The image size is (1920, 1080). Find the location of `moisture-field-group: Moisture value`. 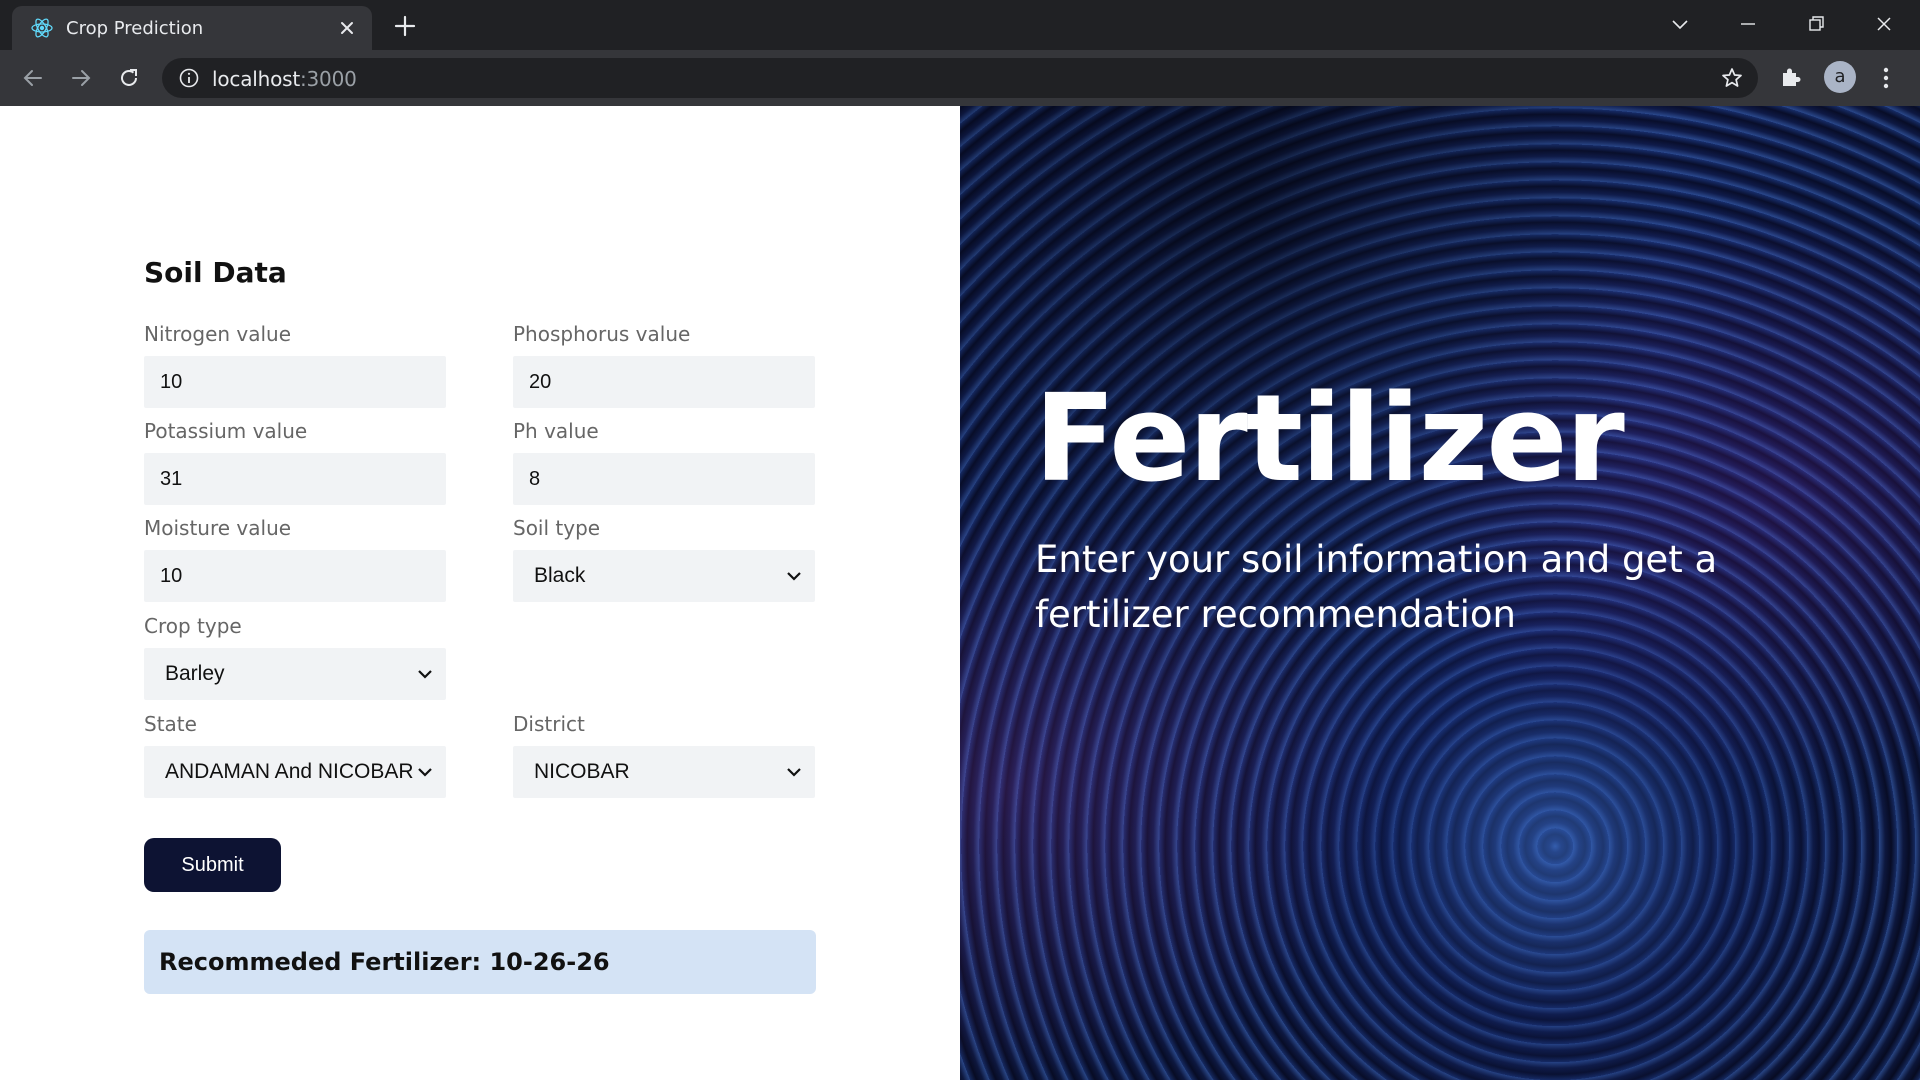

moisture-field-group: Moisture value is located at coordinates (295, 559).